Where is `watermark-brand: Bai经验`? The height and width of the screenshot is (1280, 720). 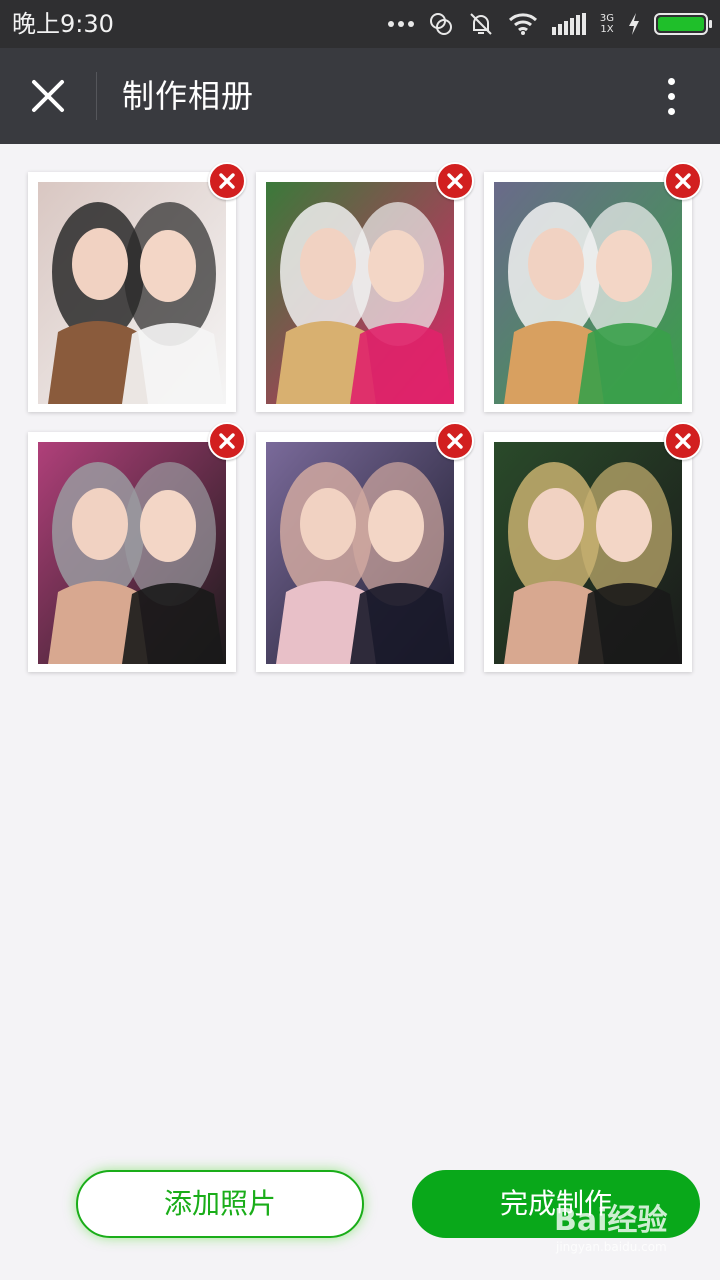 watermark-brand: Bai经验 is located at coordinates (611, 1220).